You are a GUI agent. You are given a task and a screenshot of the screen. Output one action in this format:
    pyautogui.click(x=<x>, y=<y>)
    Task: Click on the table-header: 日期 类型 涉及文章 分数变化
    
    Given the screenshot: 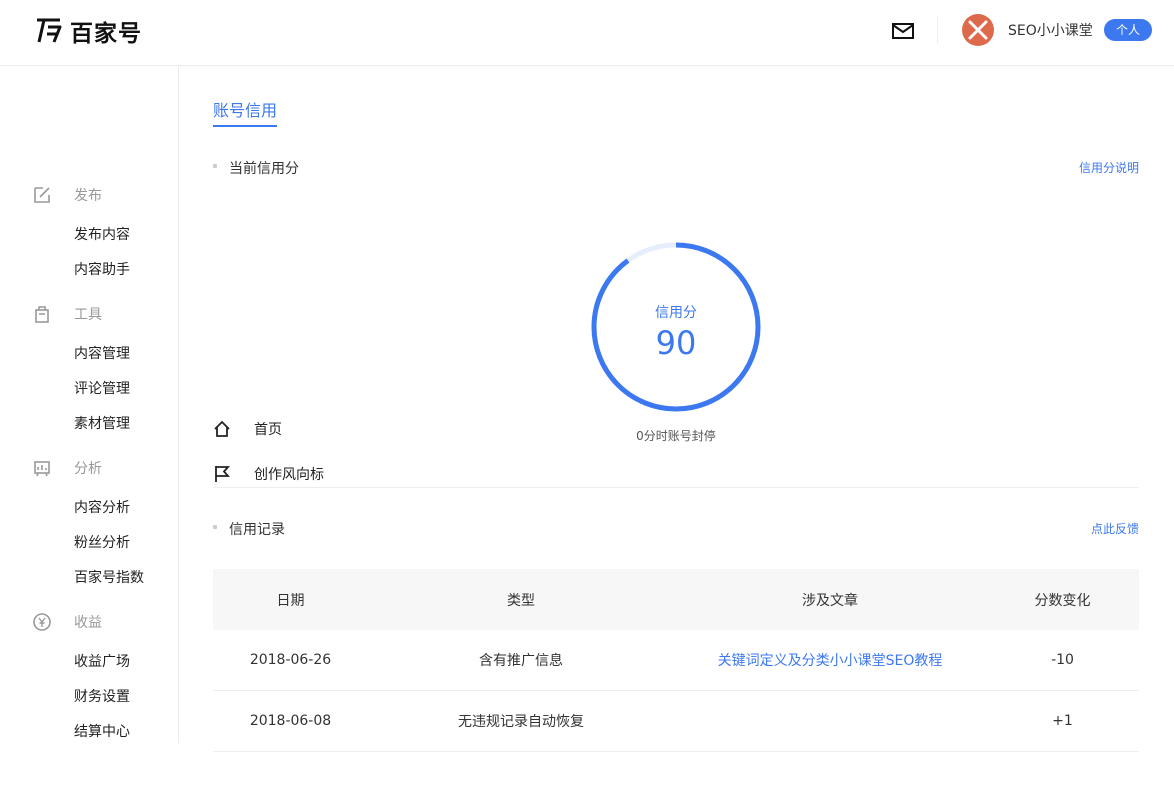 What is the action you would take?
    pyautogui.click(x=676, y=599)
    